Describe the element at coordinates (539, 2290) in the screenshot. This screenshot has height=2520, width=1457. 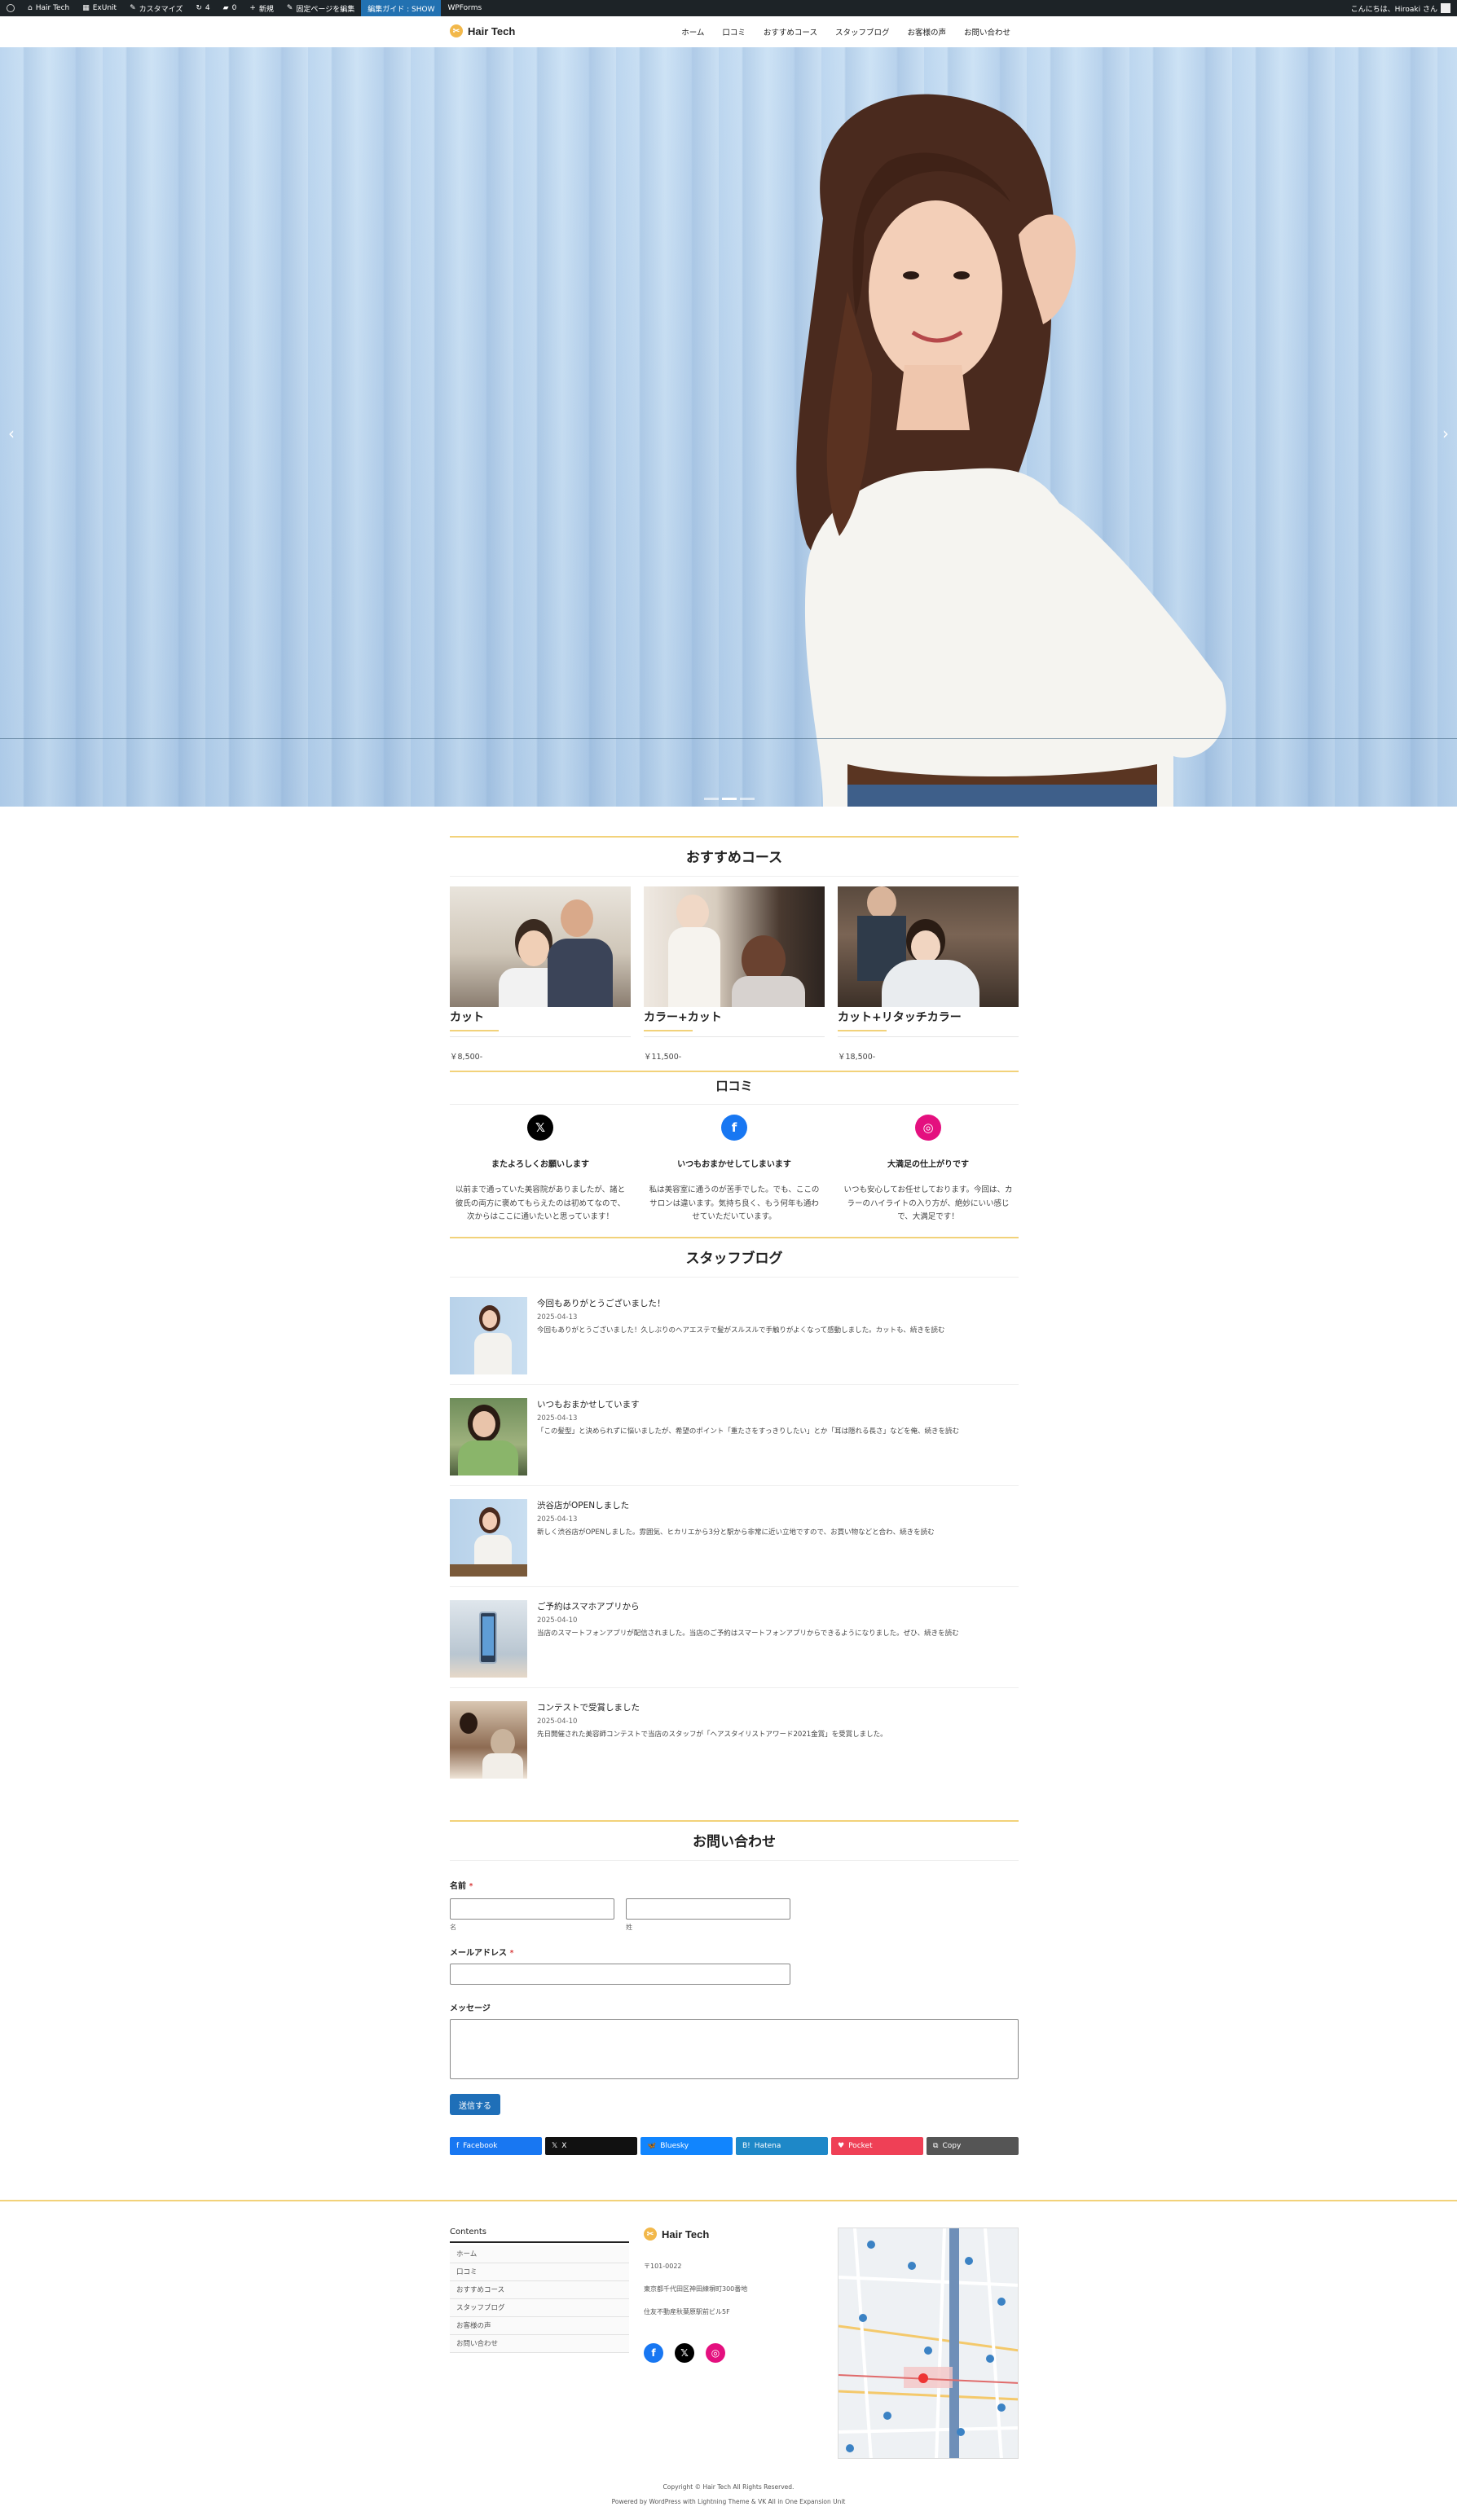
I see `footer-menu-item: おすすめコース` at that location.